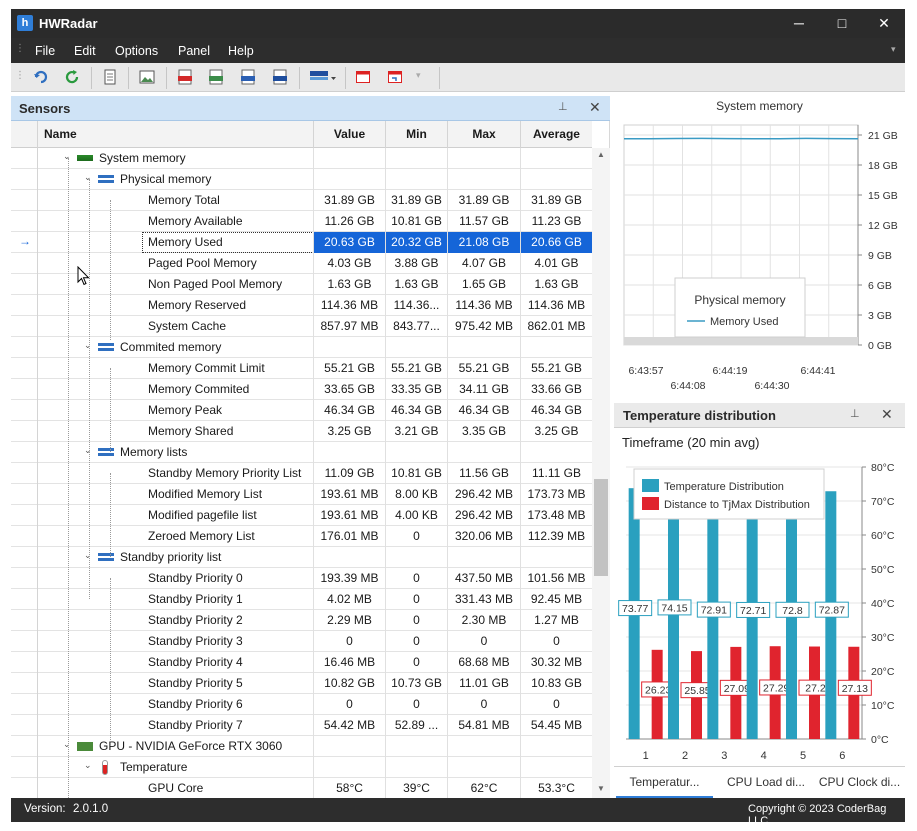 Image resolution: width=917 pixels, height=831 pixels. I want to click on sensor-group-row: ⌄ GPU - NVIDIA GeForce RTX 3060, so click(301, 746).